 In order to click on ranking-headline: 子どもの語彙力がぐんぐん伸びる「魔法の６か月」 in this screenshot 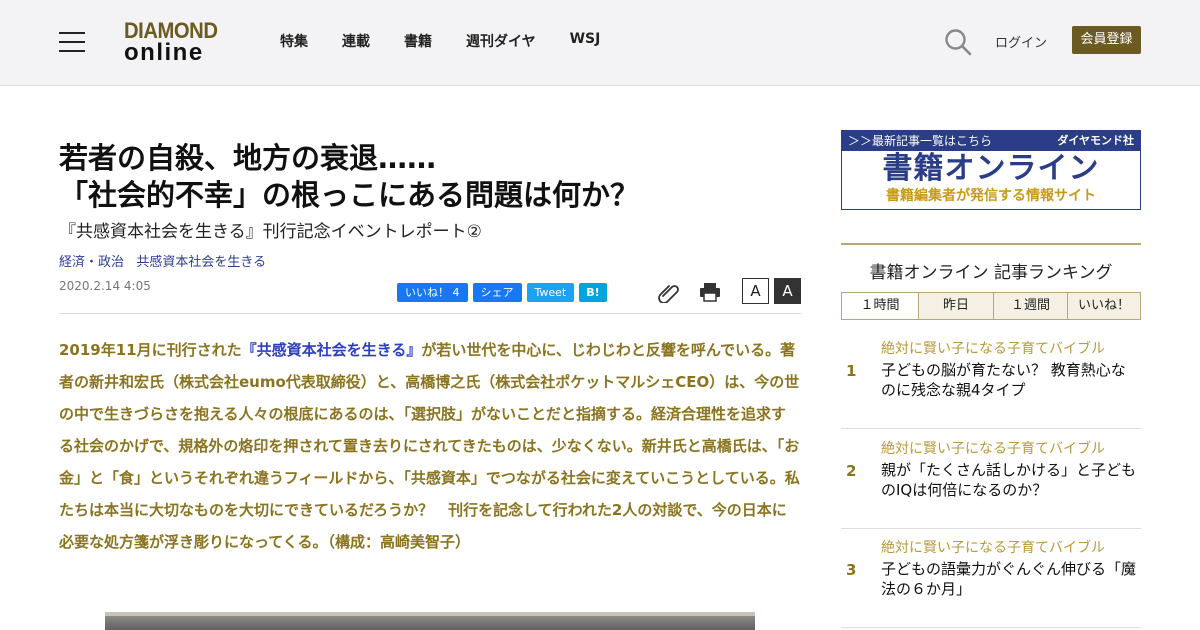, I will do `click(1009, 579)`.